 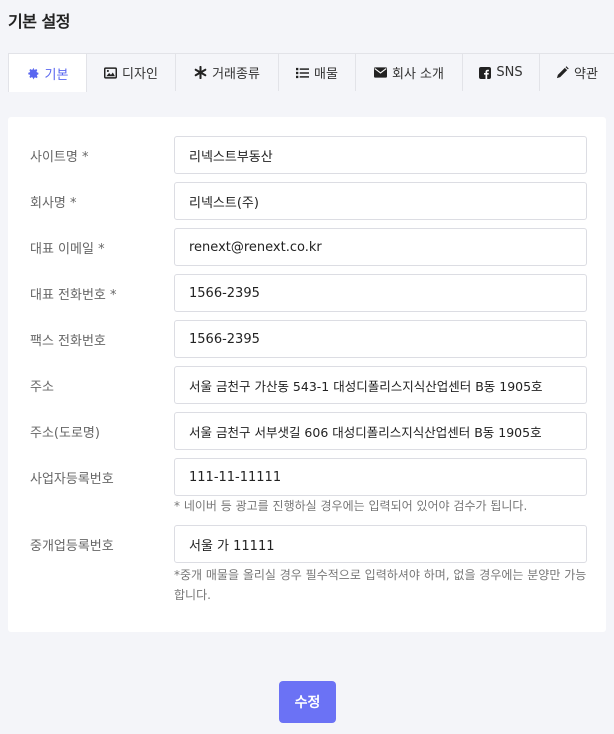 What do you see at coordinates (200, 72) in the screenshot?
I see `asterisk-icon` at bounding box center [200, 72].